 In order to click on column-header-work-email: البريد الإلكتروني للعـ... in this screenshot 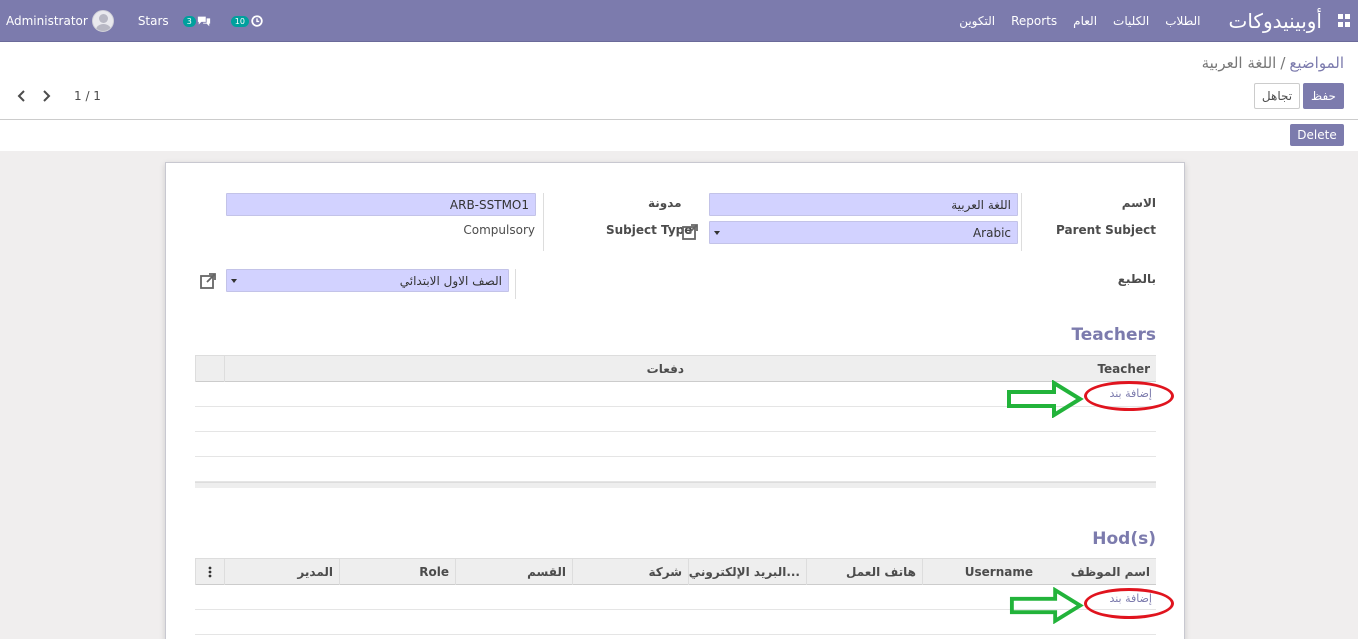, I will do `click(747, 572)`.